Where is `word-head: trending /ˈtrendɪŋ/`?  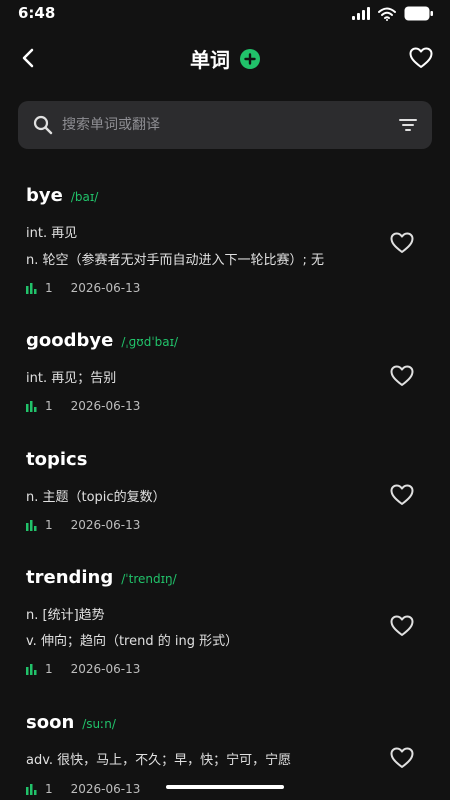
word-head: trending /ˈtrendɪŋ/ is located at coordinates (101, 577).